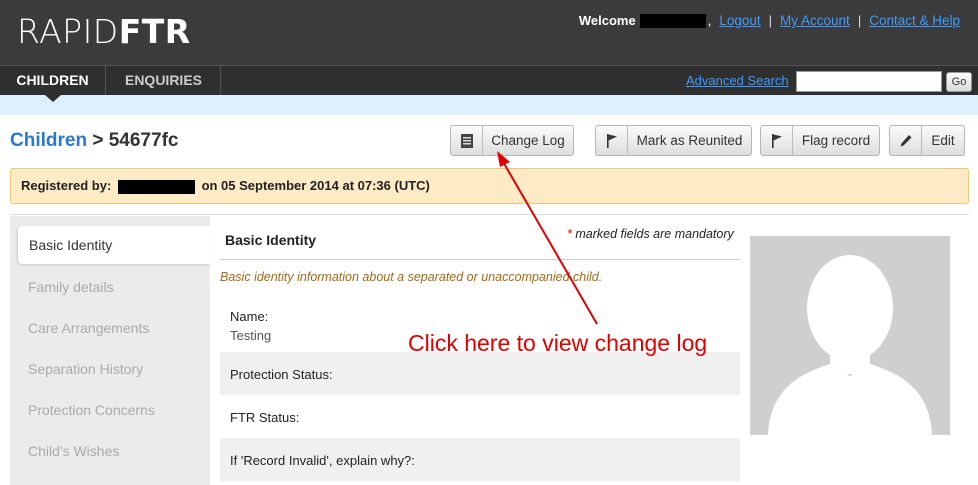  What do you see at coordinates (569, 234) in the screenshot?
I see `mandatory-star: *` at bounding box center [569, 234].